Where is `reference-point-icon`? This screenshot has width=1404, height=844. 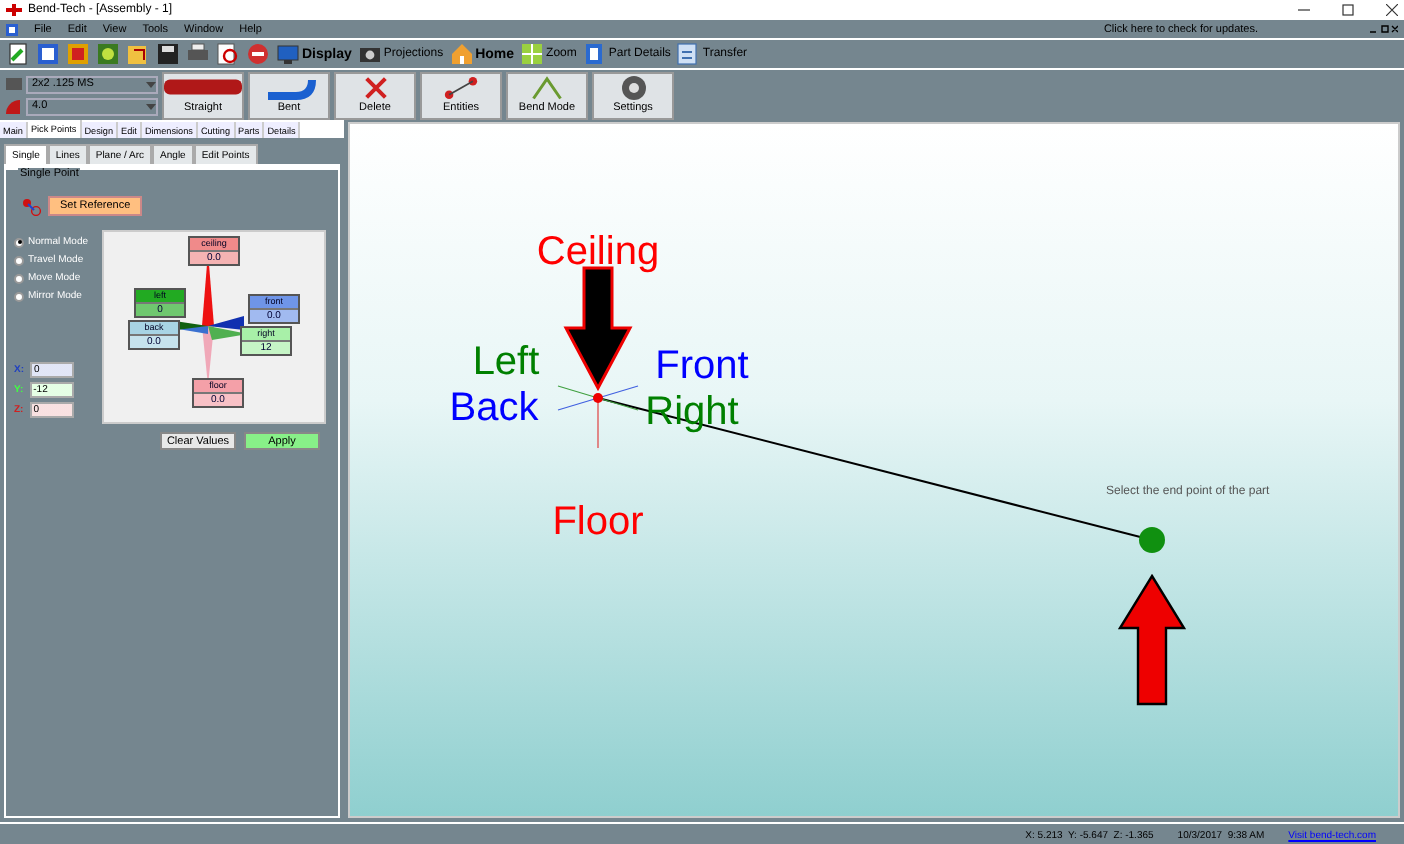
reference-point-icon is located at coordinates (32, 206).